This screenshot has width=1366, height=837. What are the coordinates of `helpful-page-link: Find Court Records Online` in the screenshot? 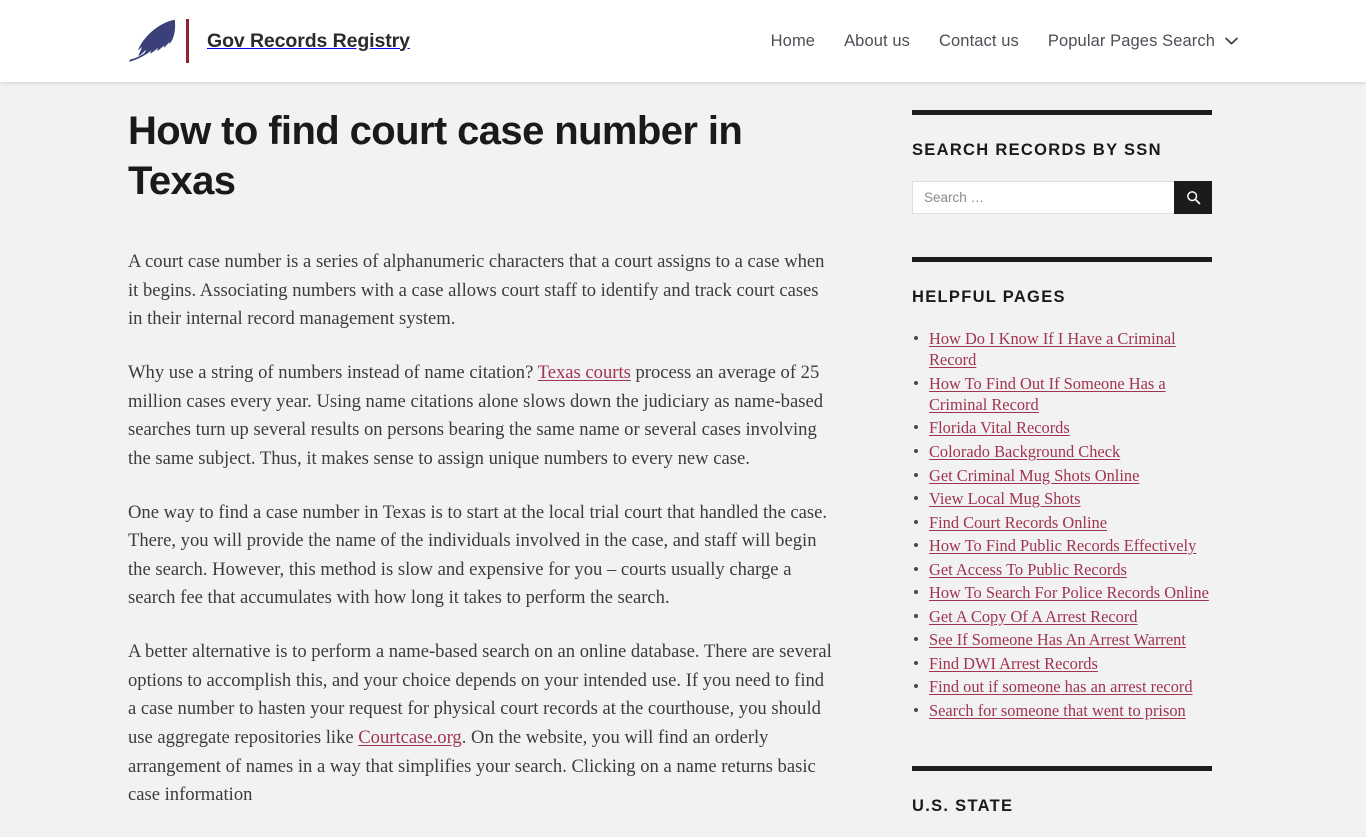 It's located at (1018, 522).